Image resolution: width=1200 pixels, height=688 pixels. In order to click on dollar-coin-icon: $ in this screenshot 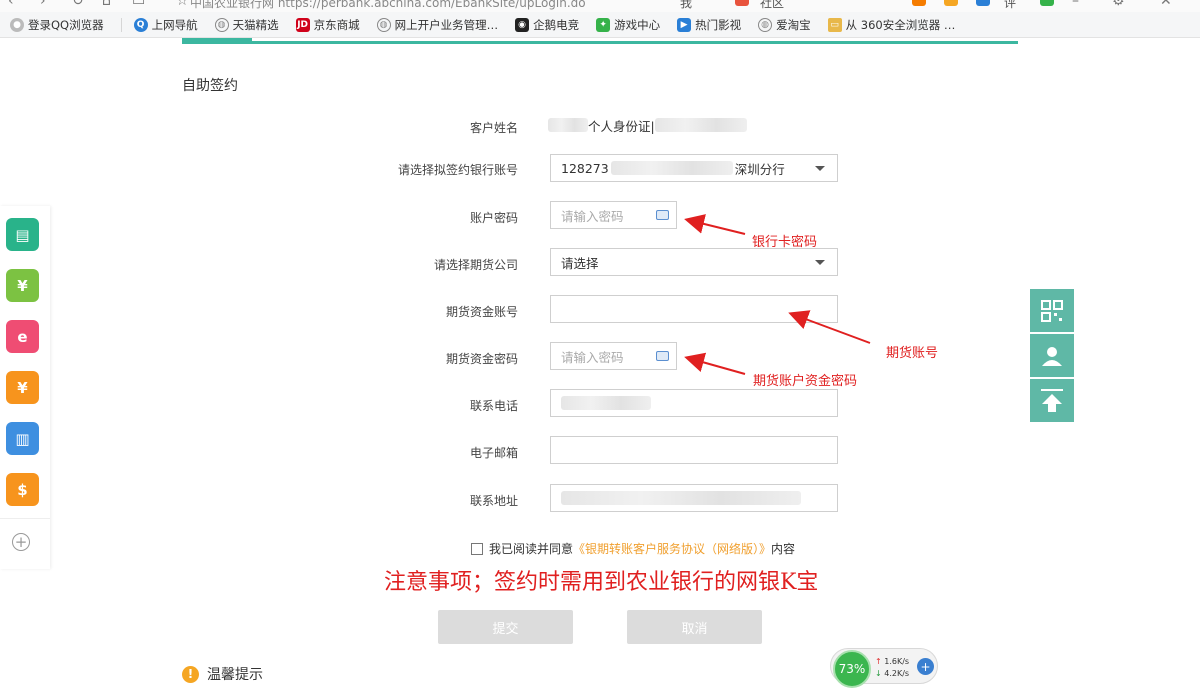, I will do `click(22, 489)`.